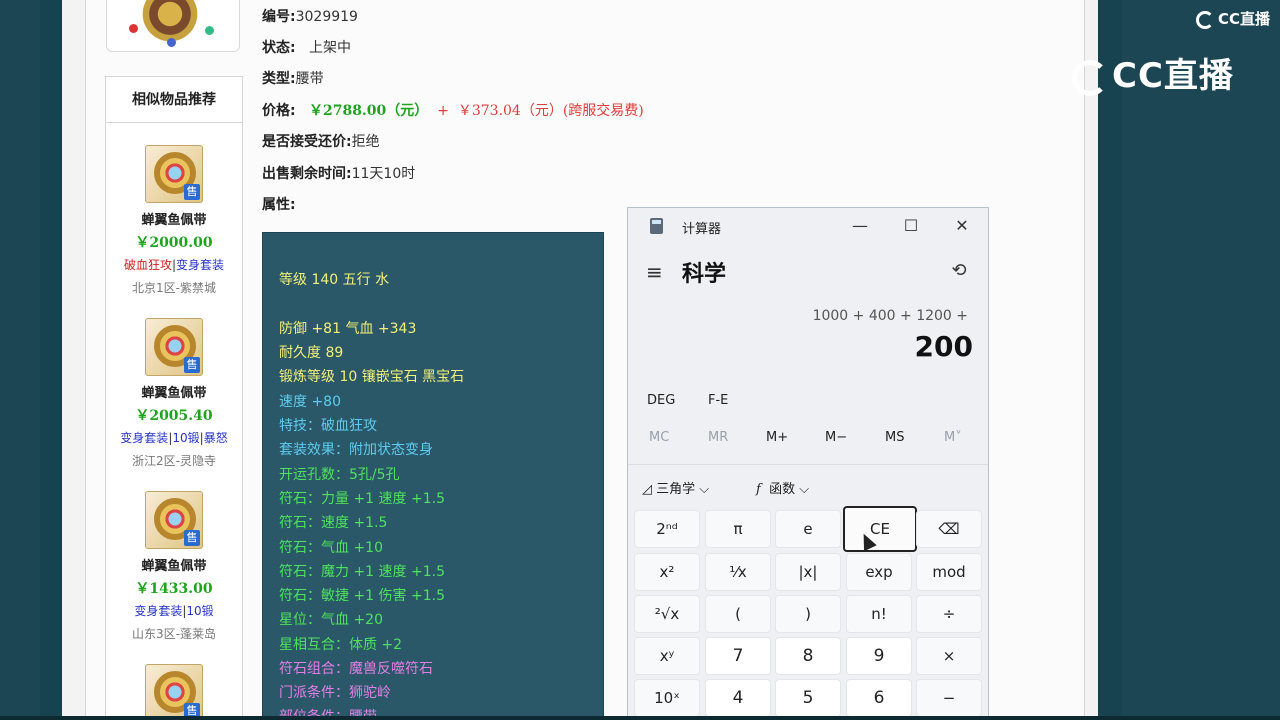 The width and height of the screenshot is (1280, 720). I want to click on backspace-button: ⌫, so click(949, 529).